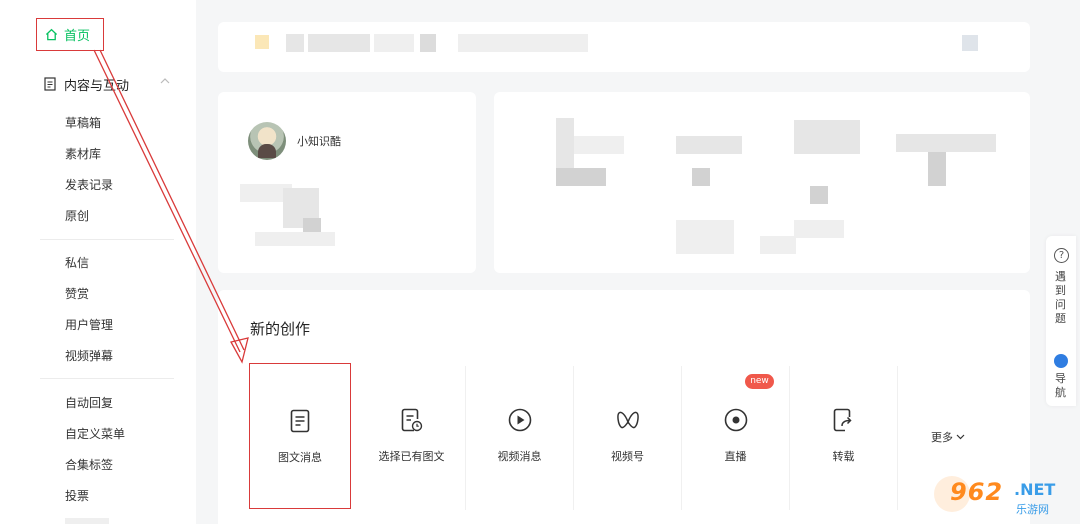 The image size is (1080, 524). I want to click on help-ask-label: 遇到问题, so click(1061, 298).